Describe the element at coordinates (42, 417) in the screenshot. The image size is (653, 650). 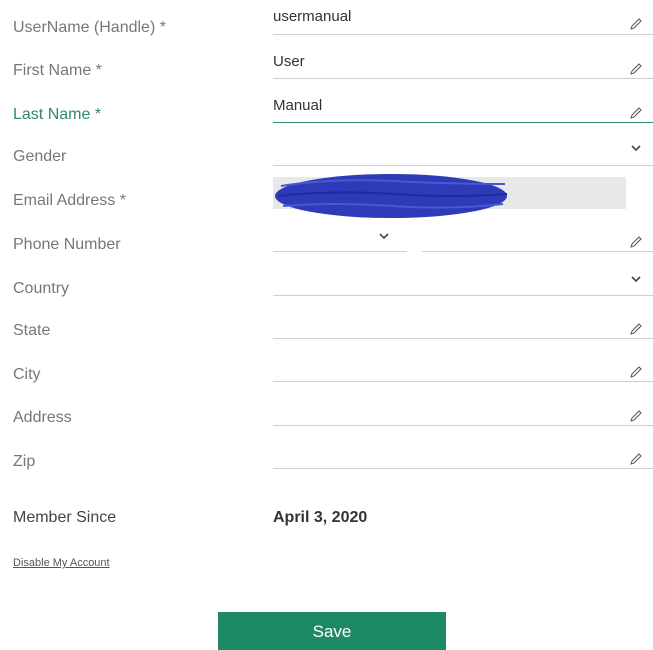
I see `address-label: Address` at that location.